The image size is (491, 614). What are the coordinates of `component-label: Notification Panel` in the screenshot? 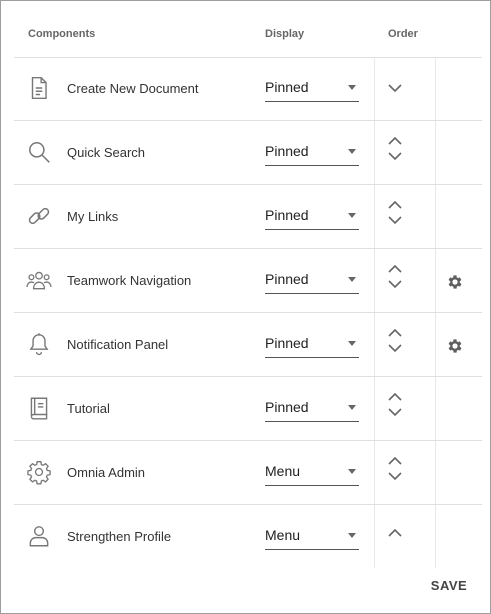 It's located at (118, 344).